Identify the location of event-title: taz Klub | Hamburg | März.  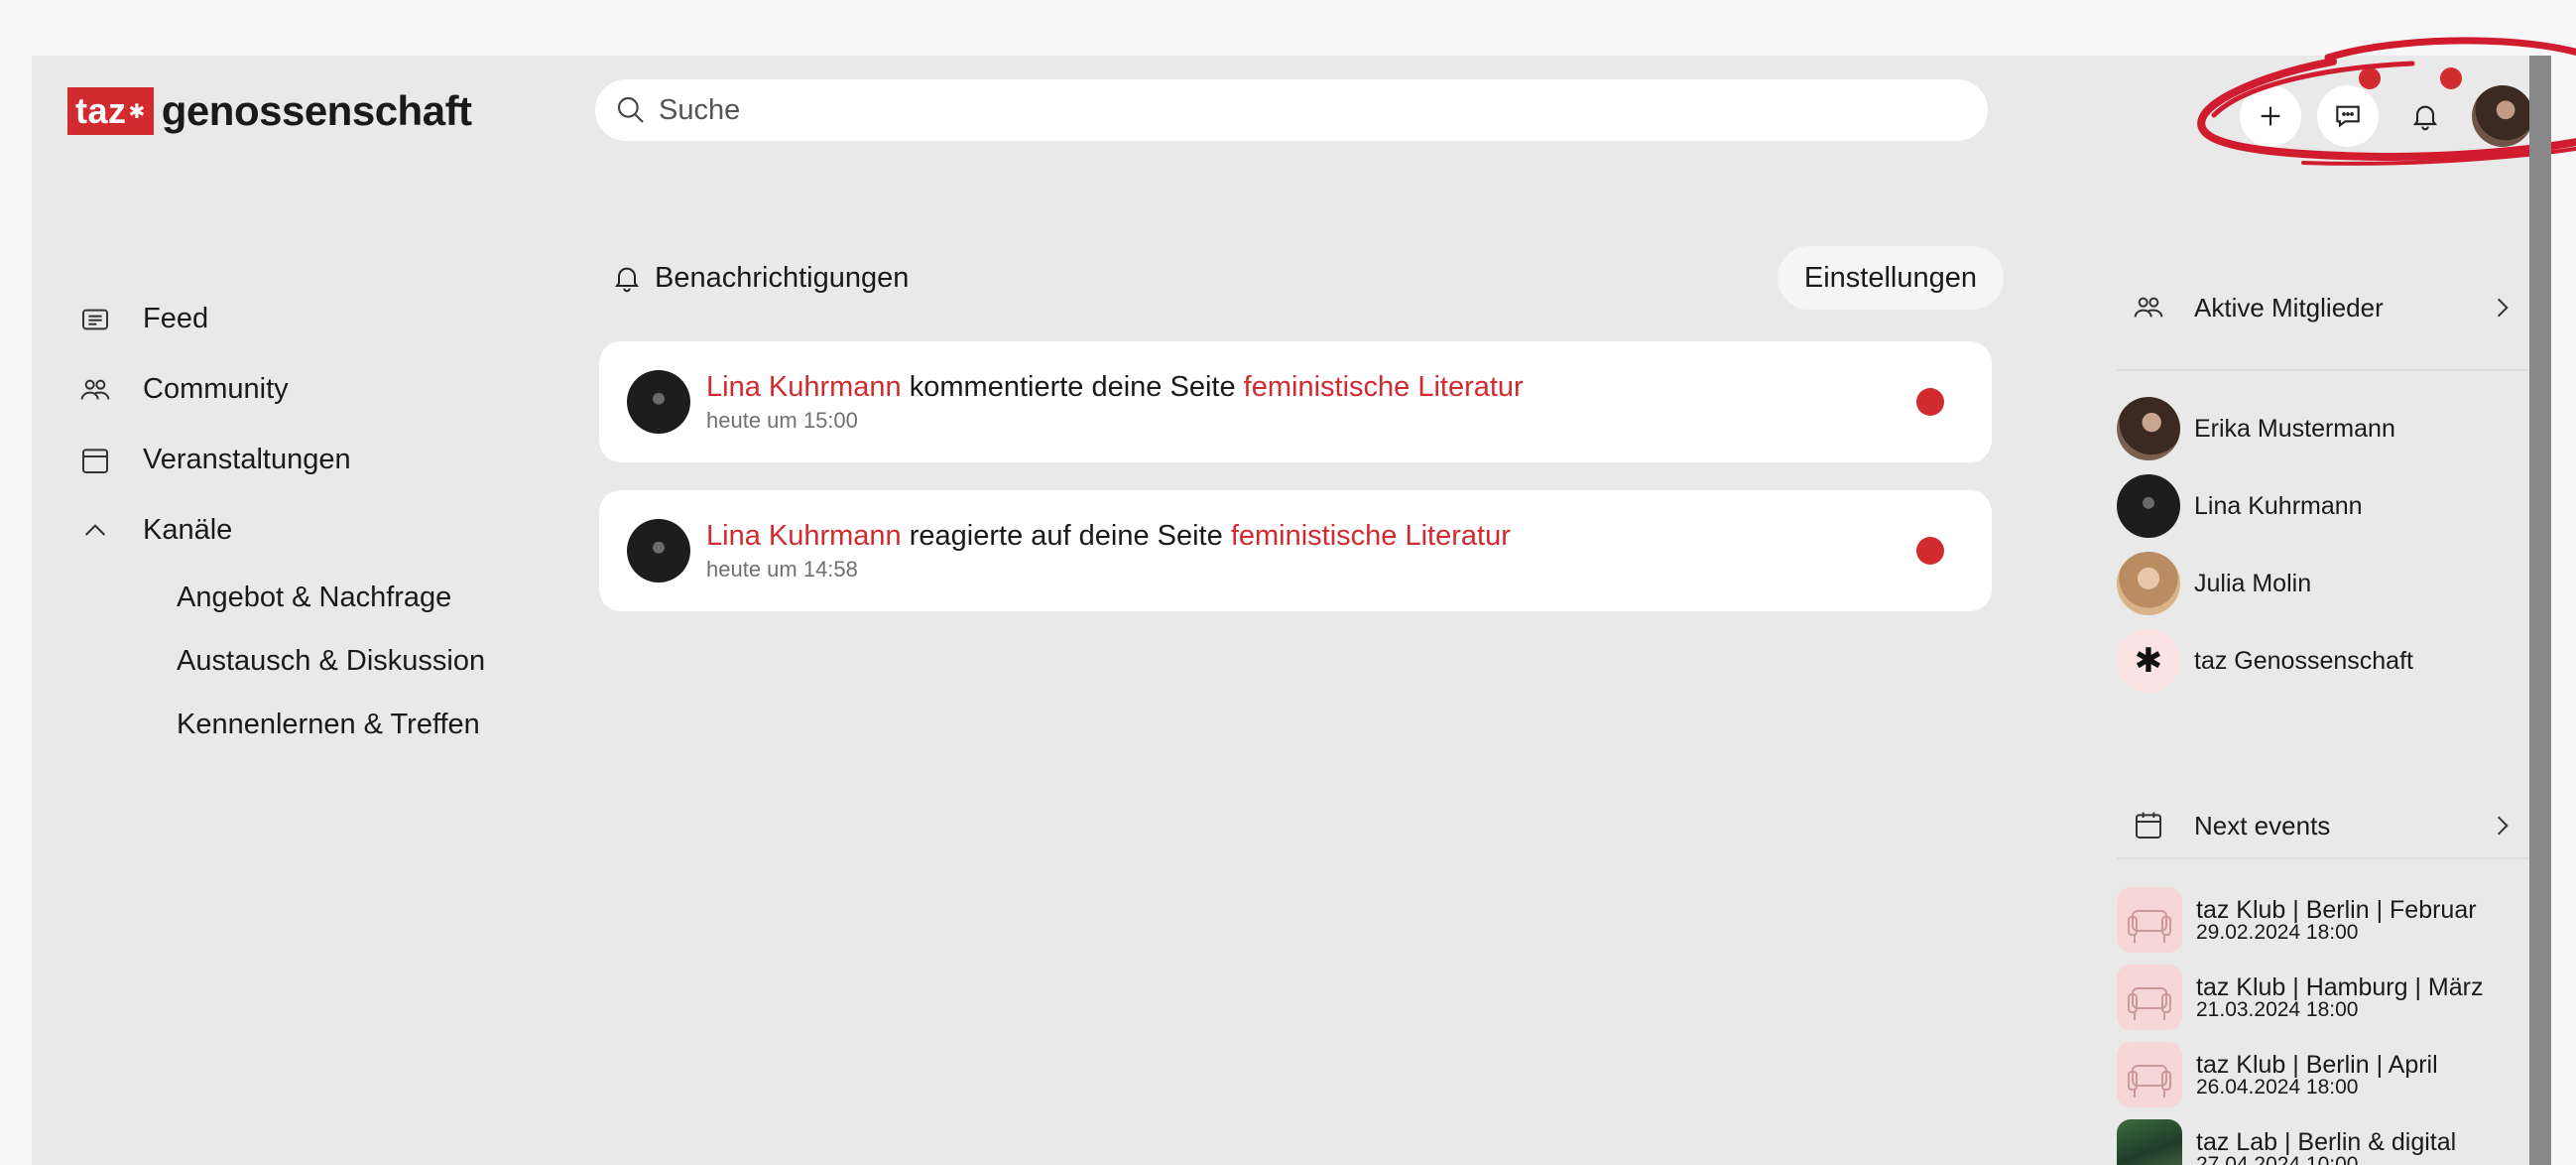
(2340, 987).